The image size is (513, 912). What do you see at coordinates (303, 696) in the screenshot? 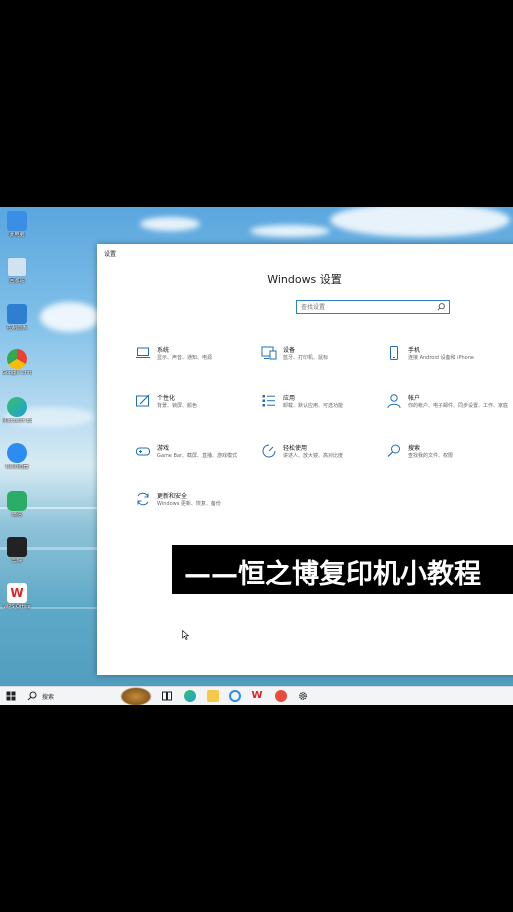
I see `settings-gear-icon` at bounding box center [303, 696].